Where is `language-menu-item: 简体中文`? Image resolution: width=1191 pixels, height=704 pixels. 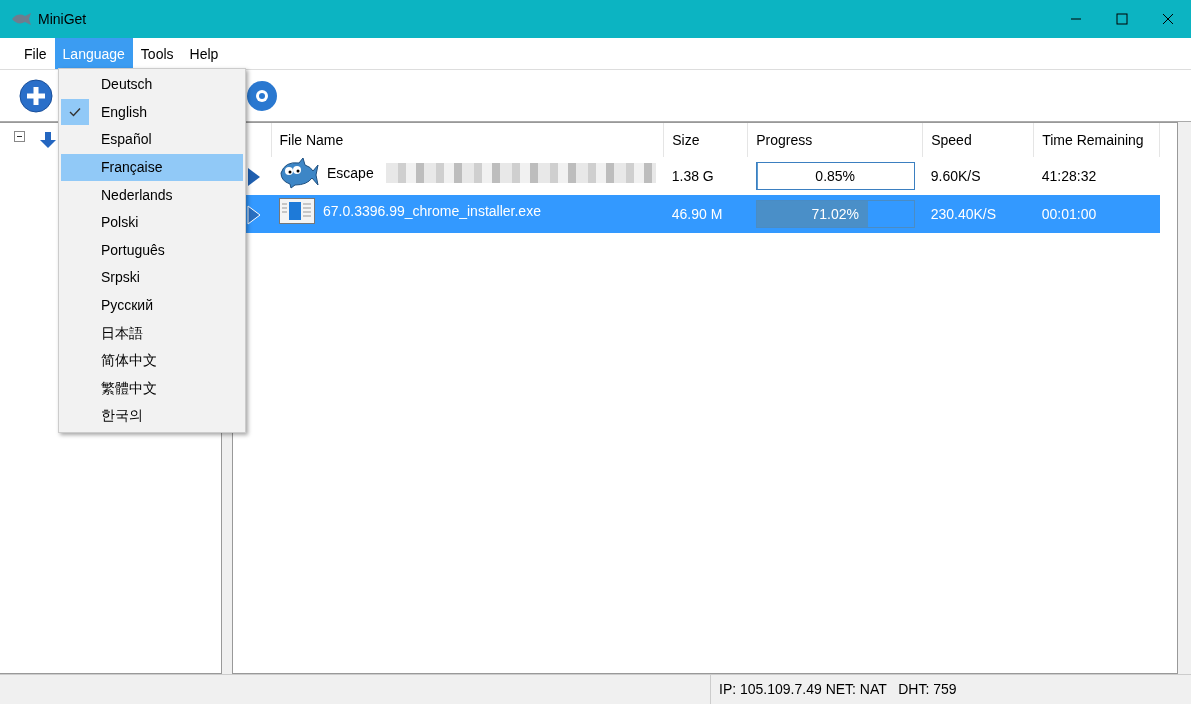 language-menu-item: 简体中文 is located at coordinates (152, 360).